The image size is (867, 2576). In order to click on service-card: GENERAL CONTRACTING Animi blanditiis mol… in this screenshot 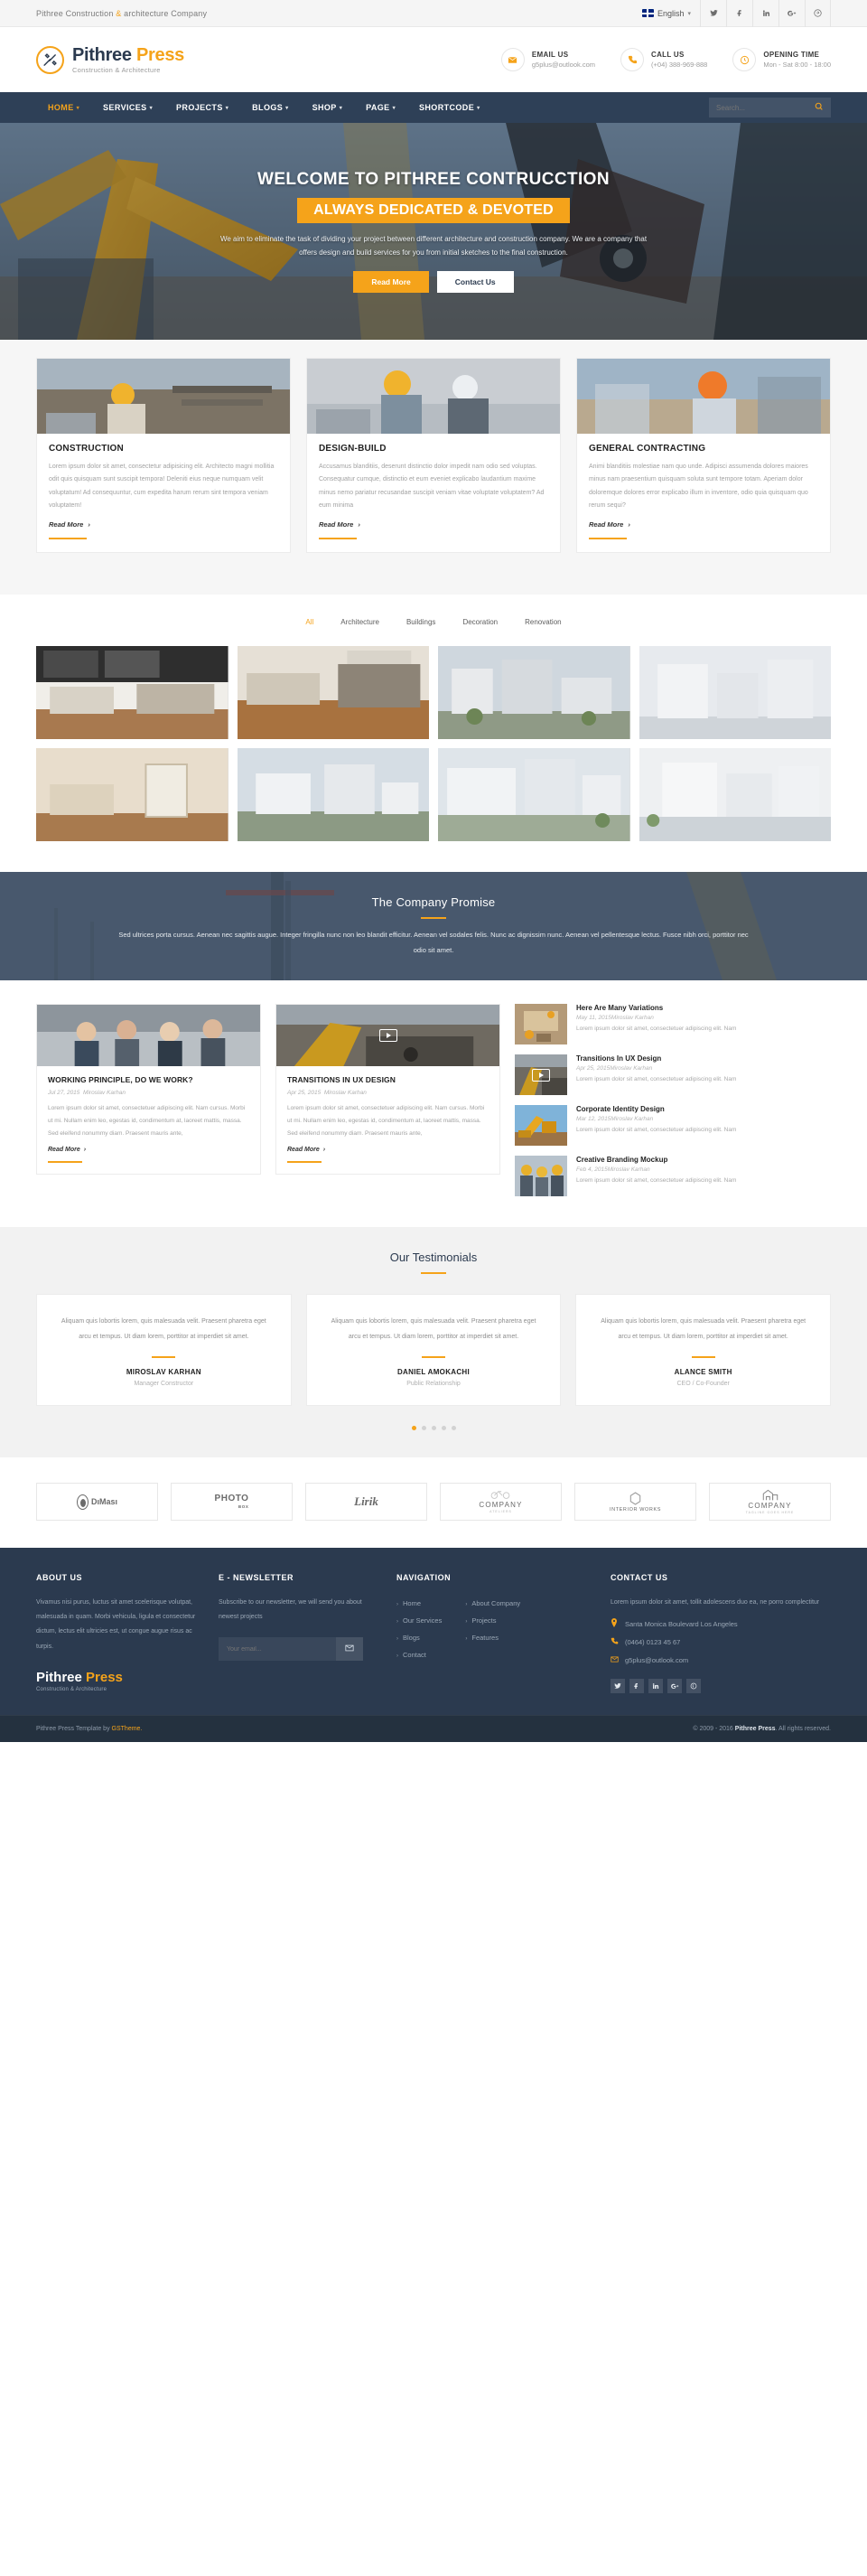, I will do `click(703, 456)`.